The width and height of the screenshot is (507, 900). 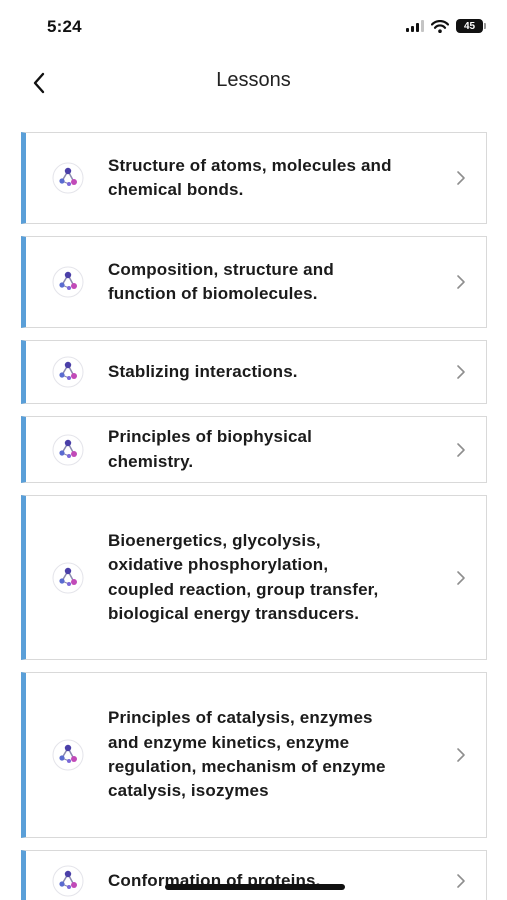 What do you see at coordinates (255, 887) in the screenshot?
I see `home-indicator` at bounding box center [255, 887].